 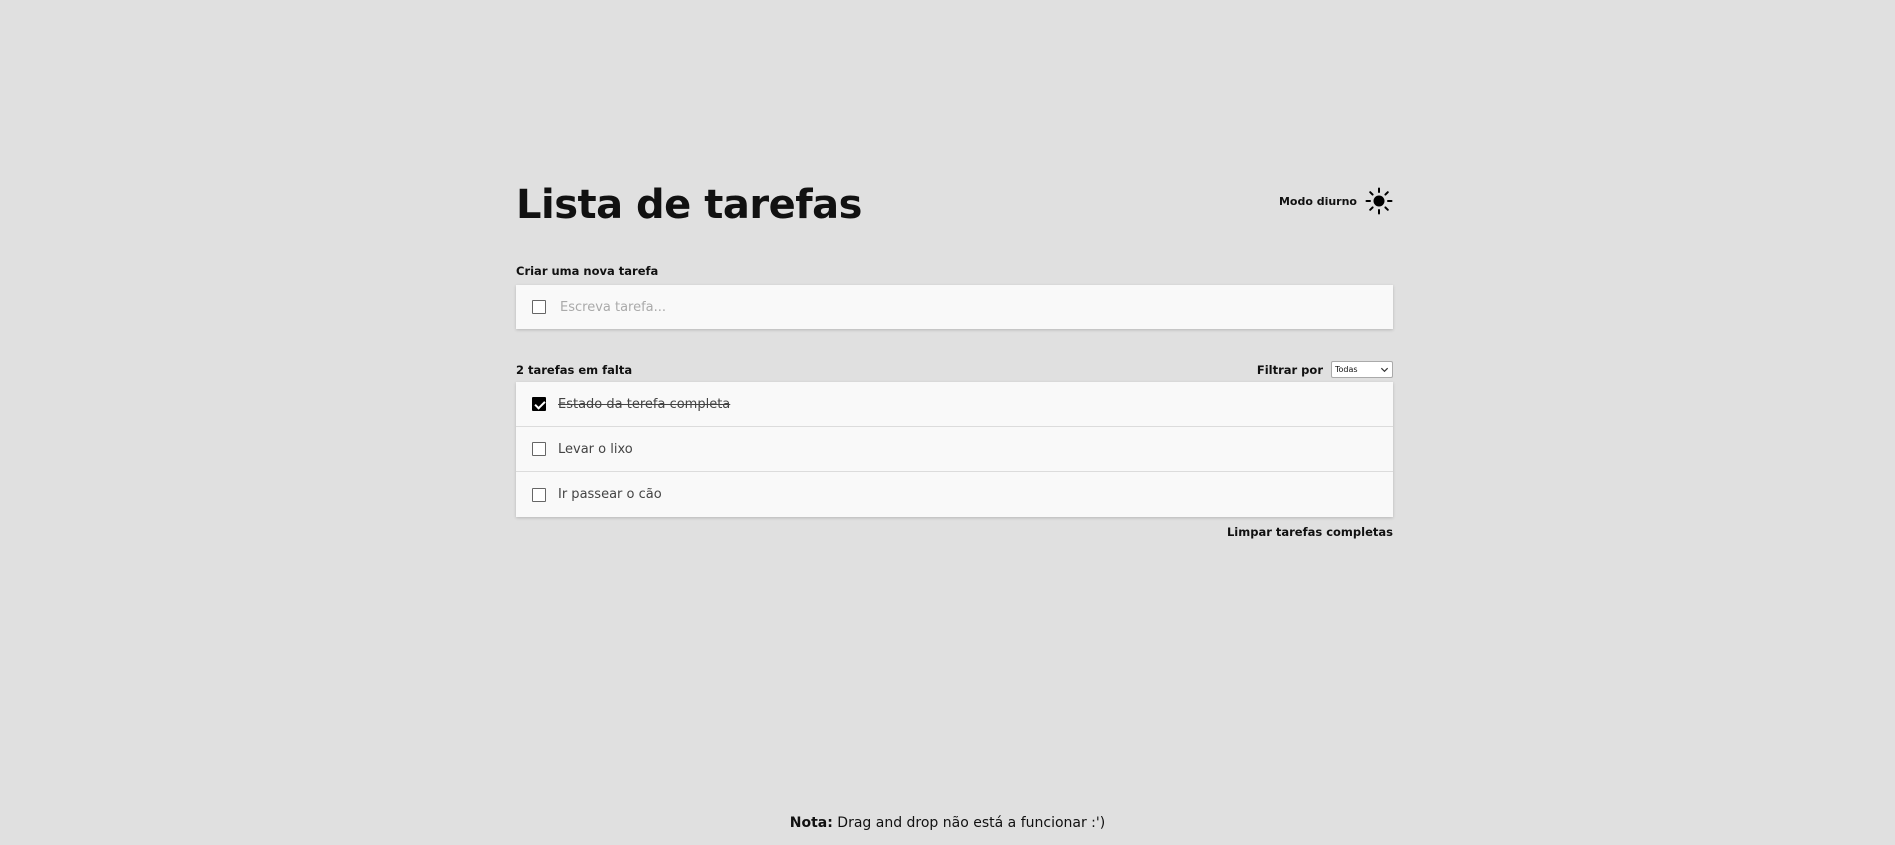 I want to click on page-title: Lista de tarefas, so click(x=689, y=205).